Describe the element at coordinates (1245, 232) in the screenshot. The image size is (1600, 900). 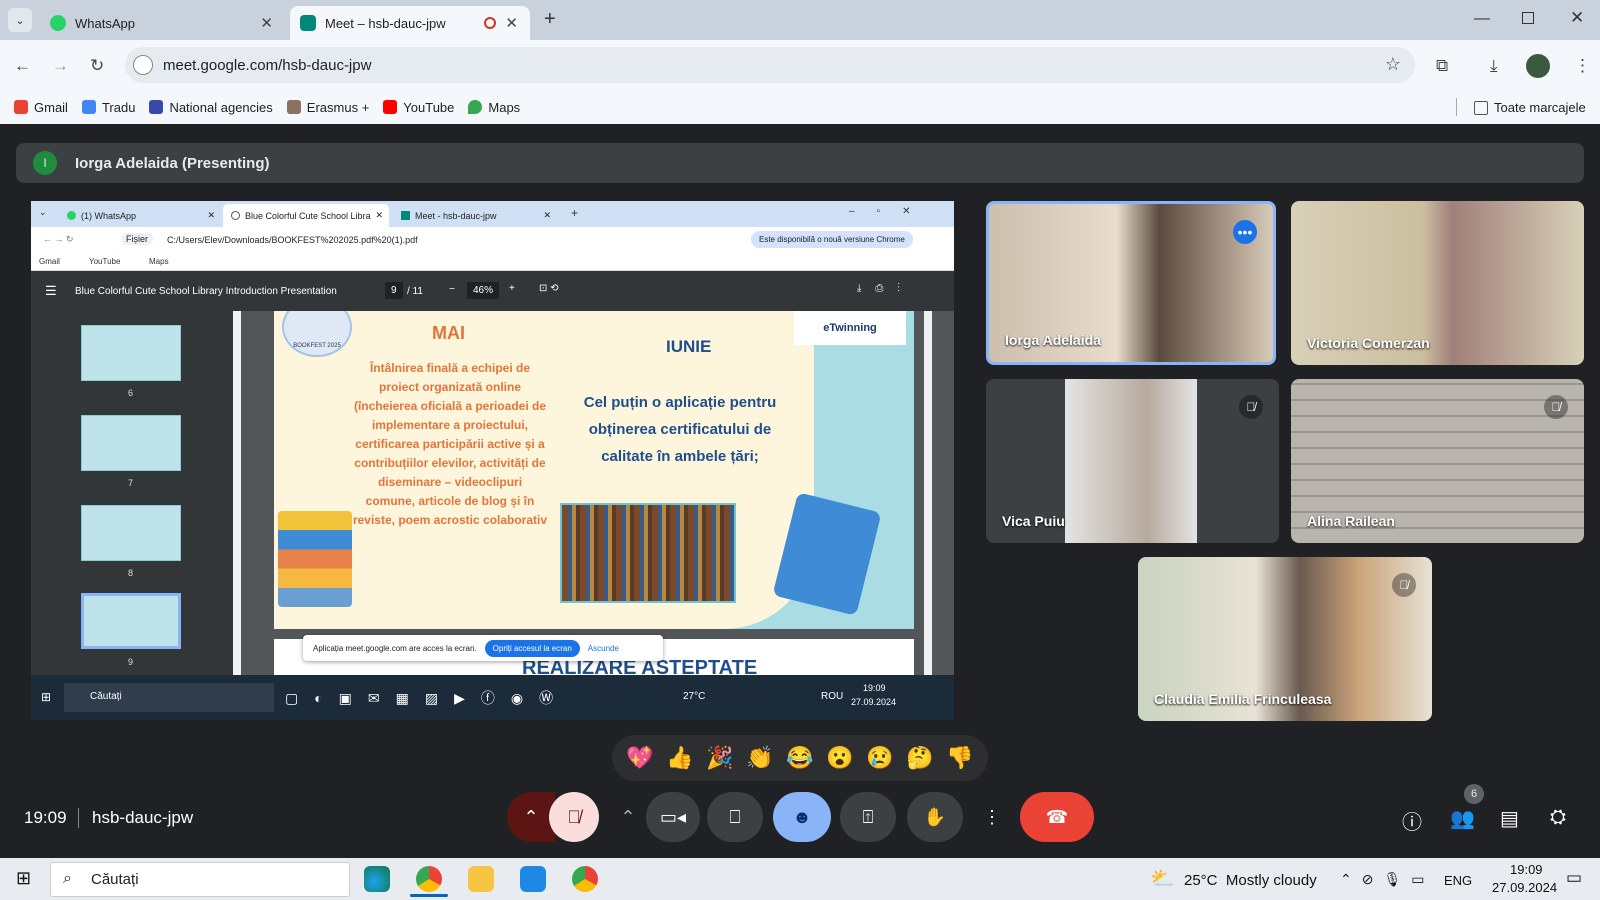
I see `more-options-icon: •••` at that location.